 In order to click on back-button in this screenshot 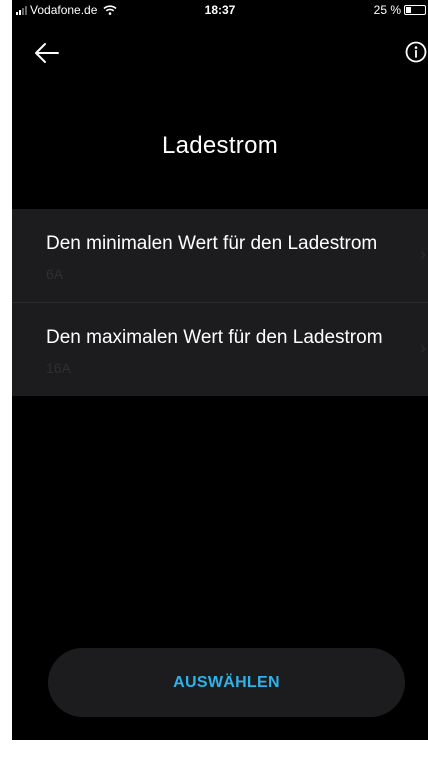, I will do `click(47, 53)`.